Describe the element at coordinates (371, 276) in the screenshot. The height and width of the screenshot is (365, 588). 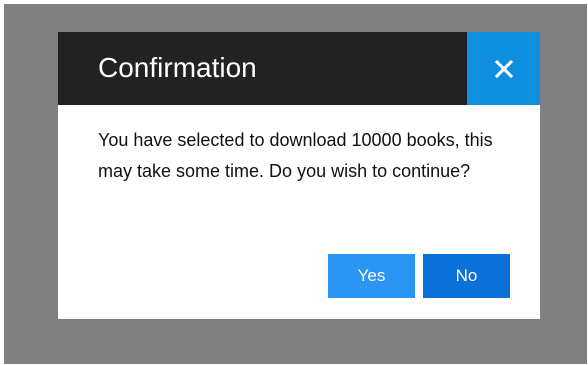
I see `yes-button: Yes` at that location.